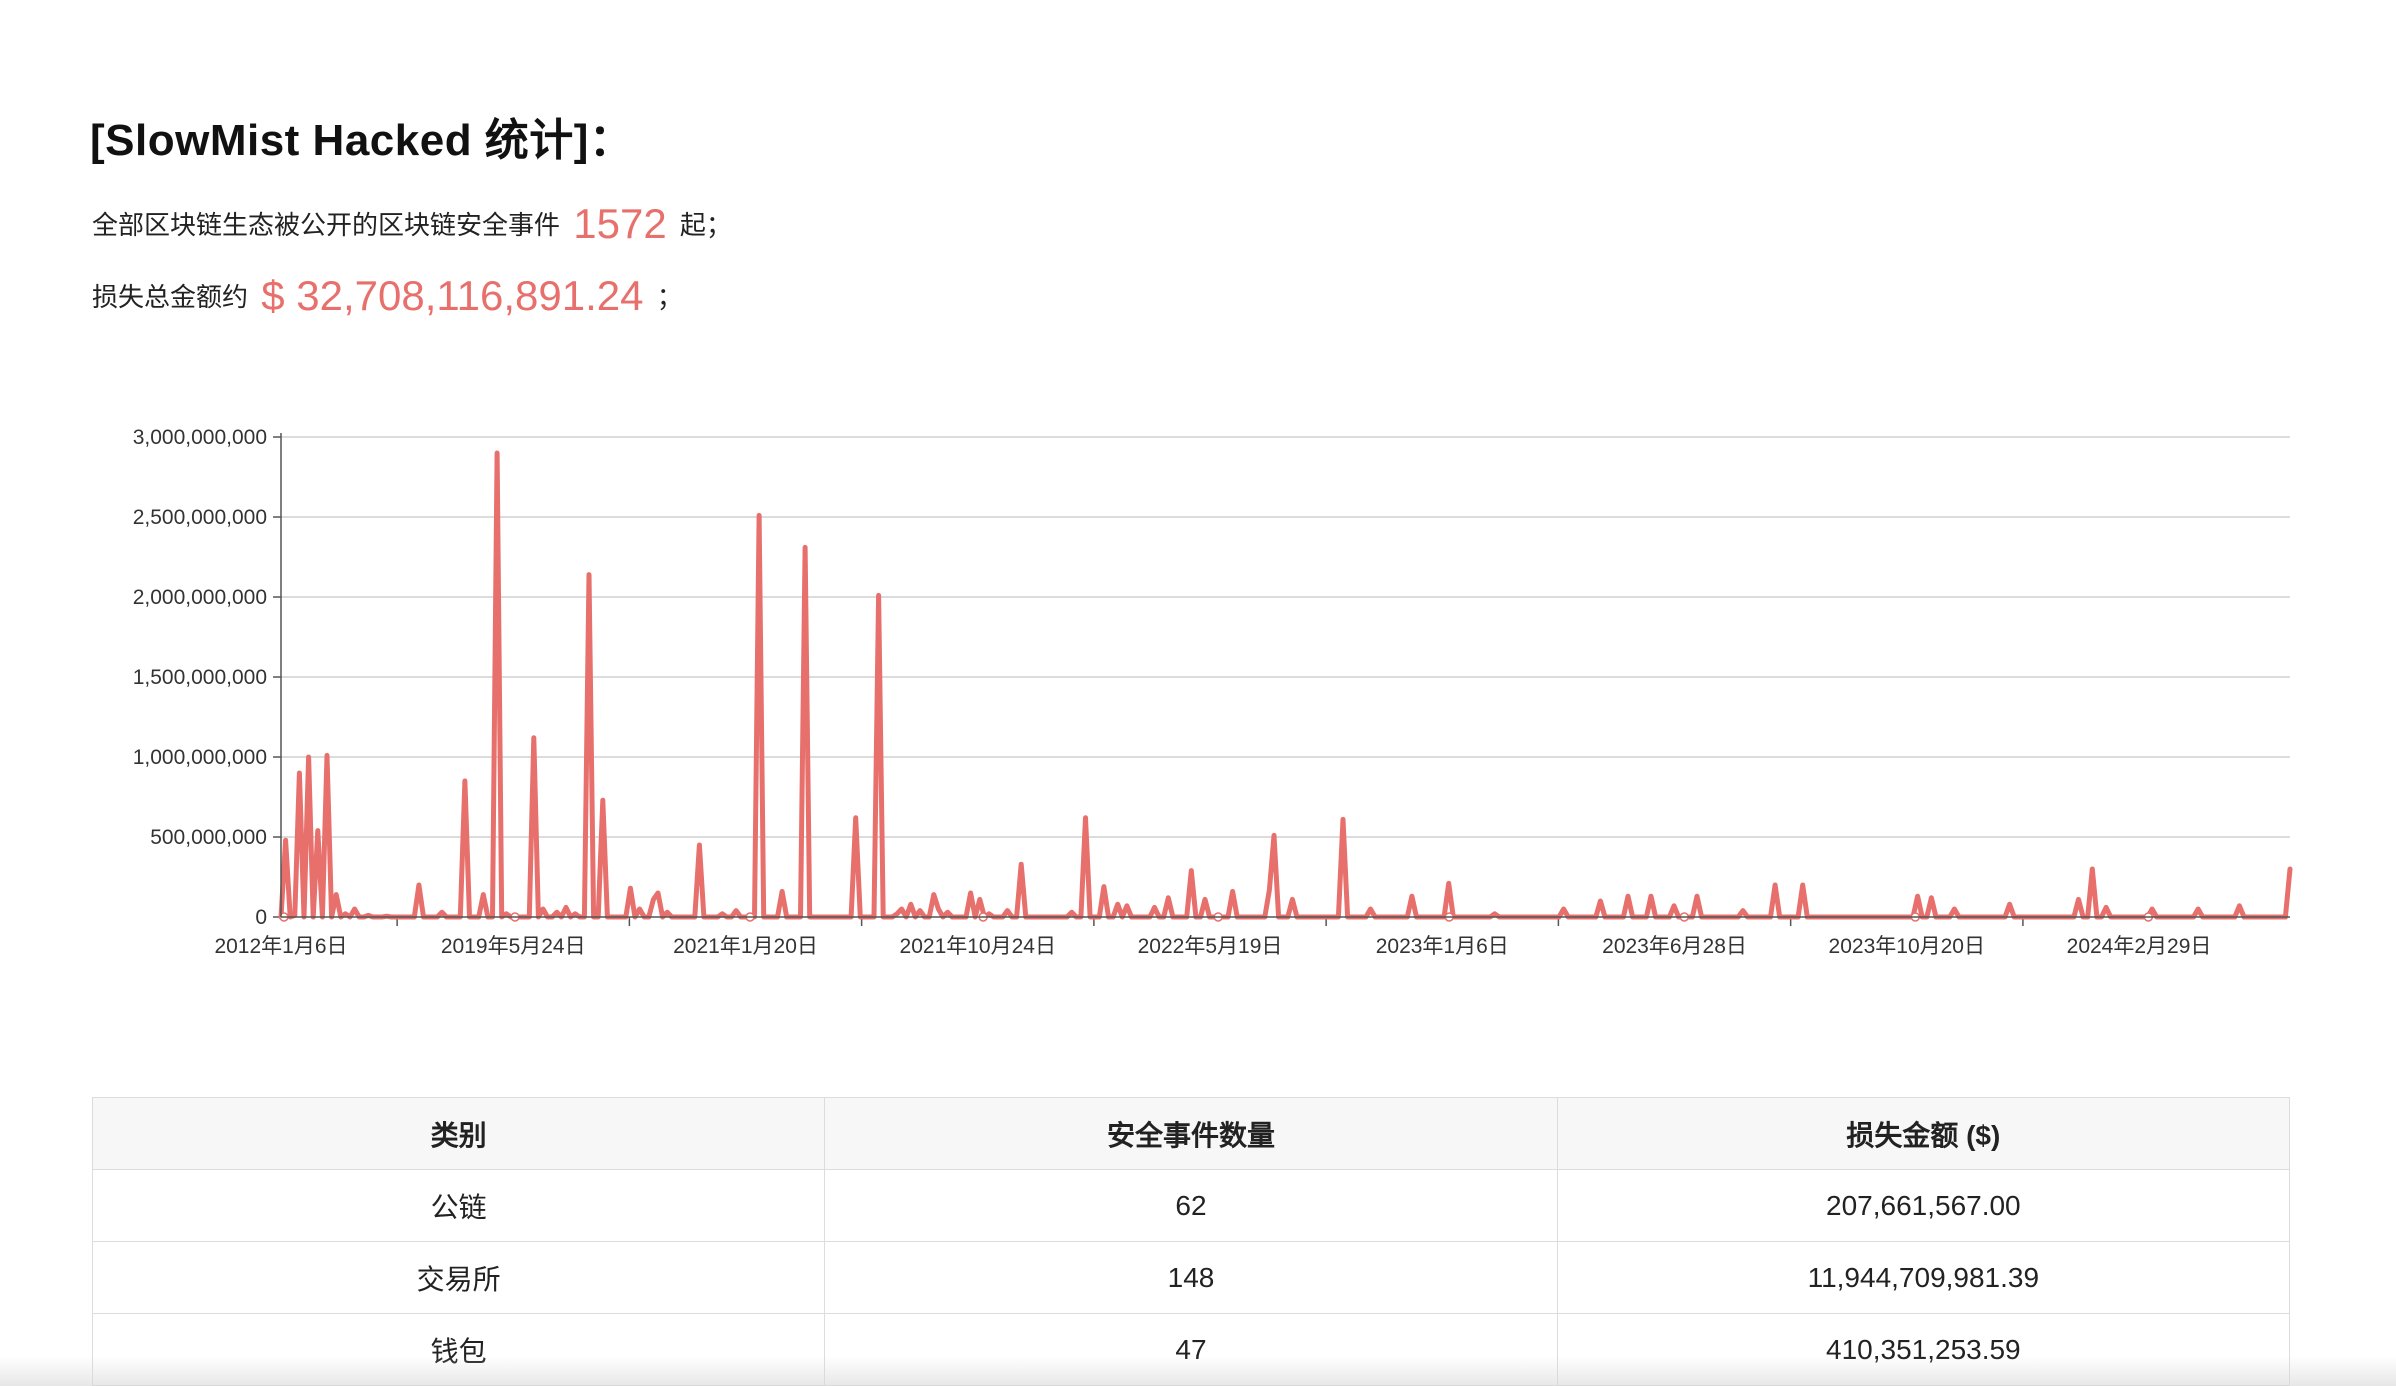 The image size is (2396, 1386). I want to click on table-row: 钱包 47 410,351,253.59, so click(1191, 1349).